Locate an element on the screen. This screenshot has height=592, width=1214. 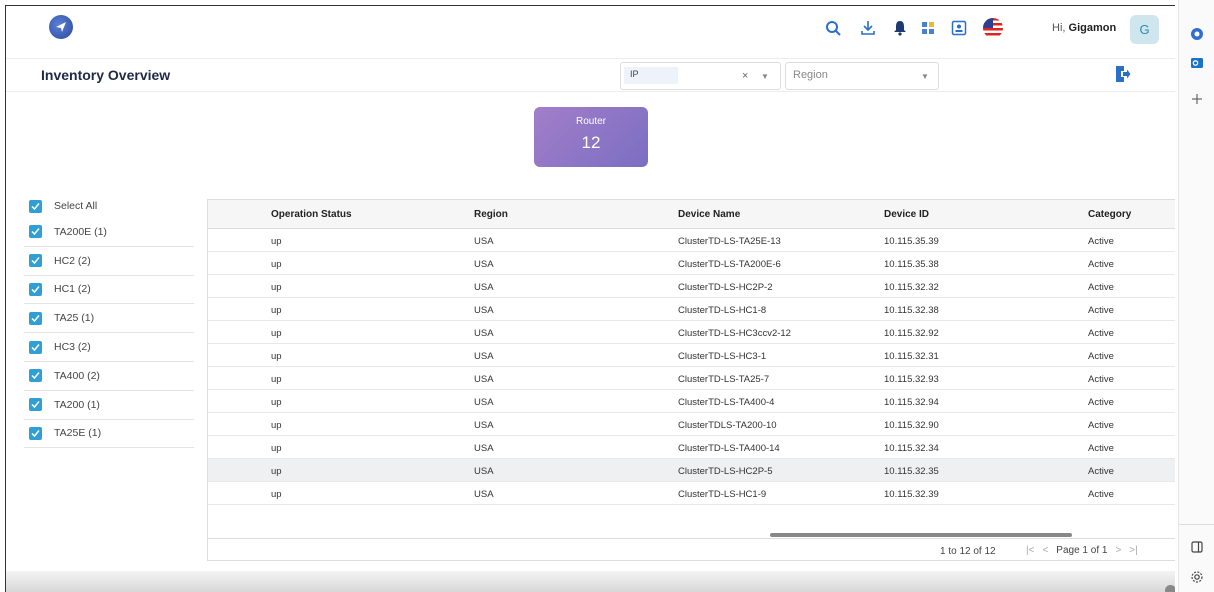
region-placeholder: Region is located at coordinates (810, 75).